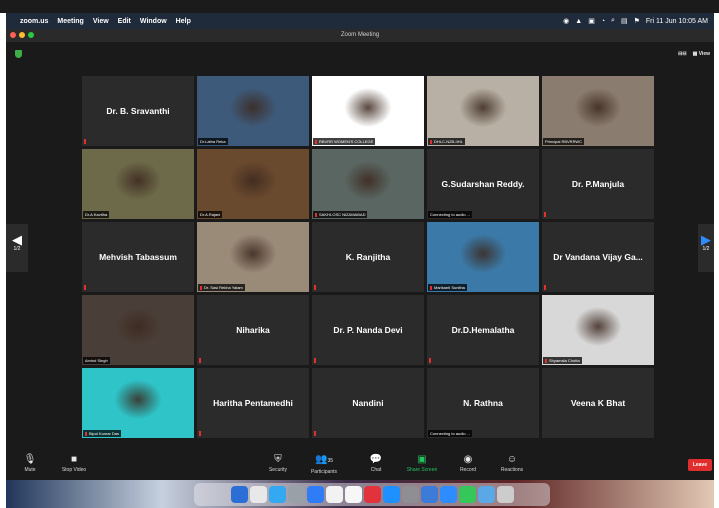 Image resolution: width=719 pixels, height=508 pixels. I want to click on wifi-icon: ◔, so click(603, 21).